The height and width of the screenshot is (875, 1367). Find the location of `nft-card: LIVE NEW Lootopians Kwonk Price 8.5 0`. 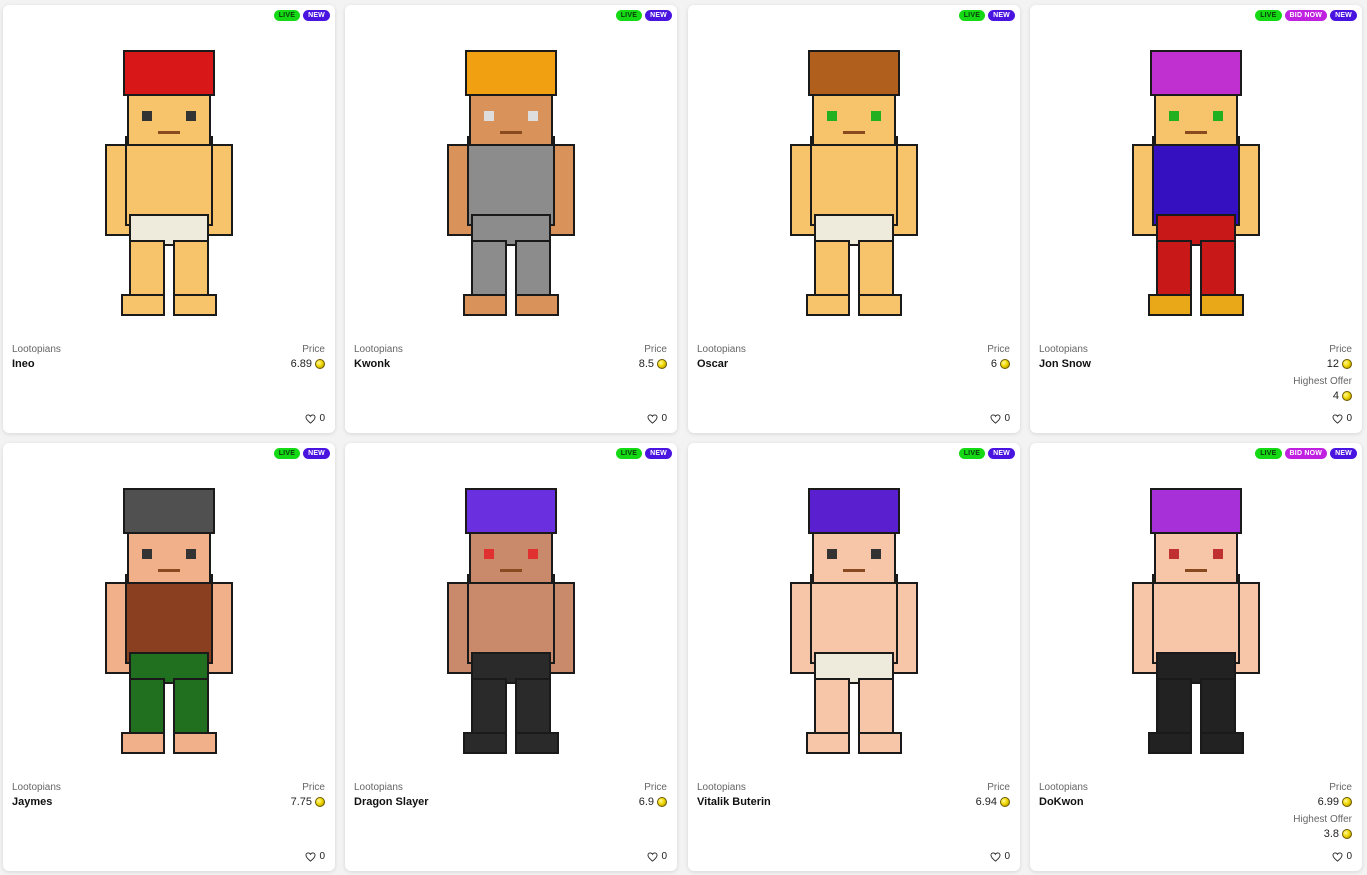

nft-card: LIVE NEW Lootopians Kwonk Price 8.5 0 is located at coordinates (511, 219).